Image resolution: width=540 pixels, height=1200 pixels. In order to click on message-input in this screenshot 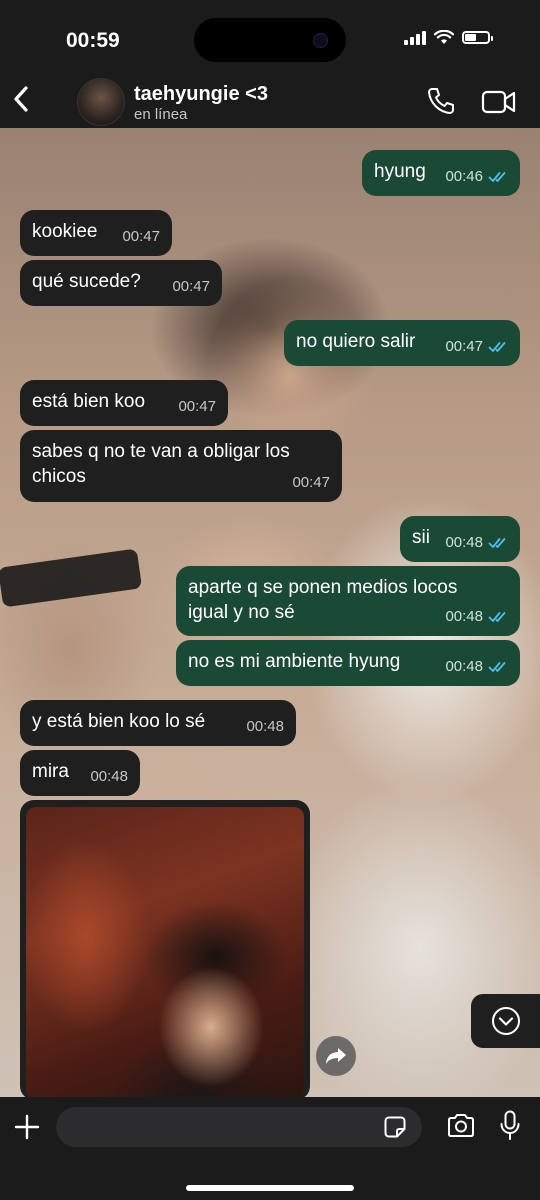, I will do `click(239, 1127)`.